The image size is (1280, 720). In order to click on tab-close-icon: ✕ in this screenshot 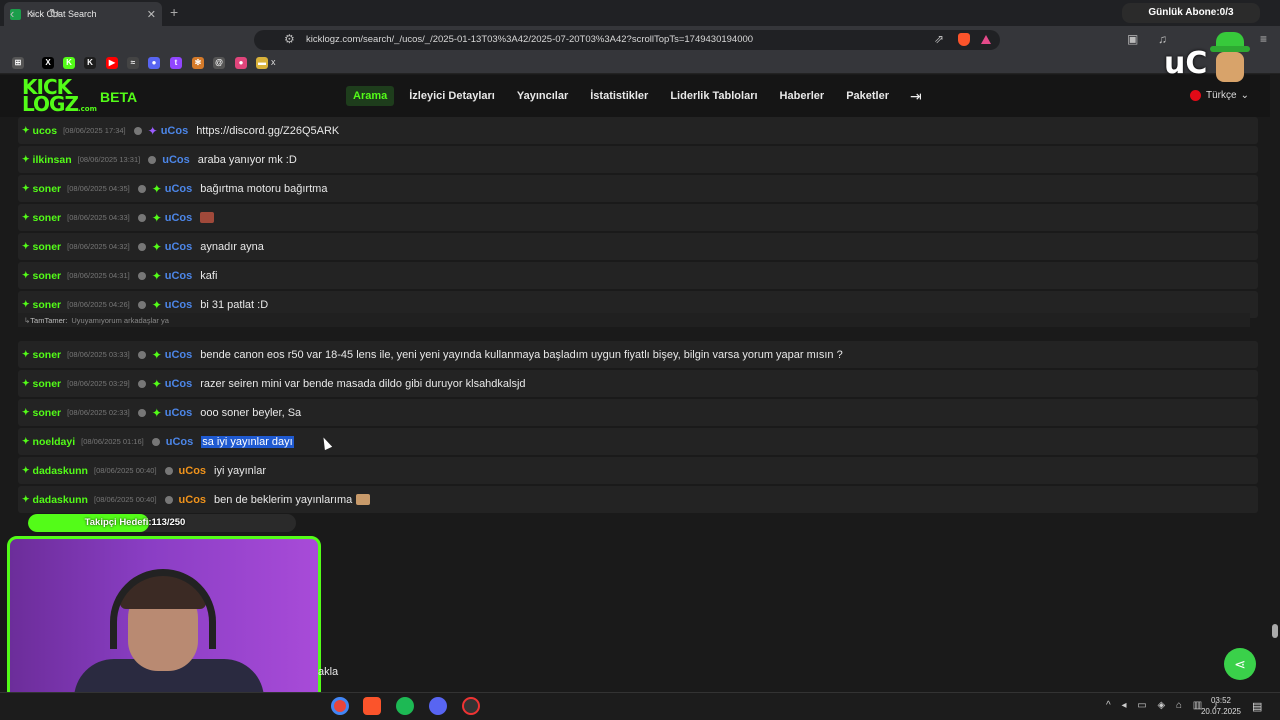, I will do `click(151, 14)`.